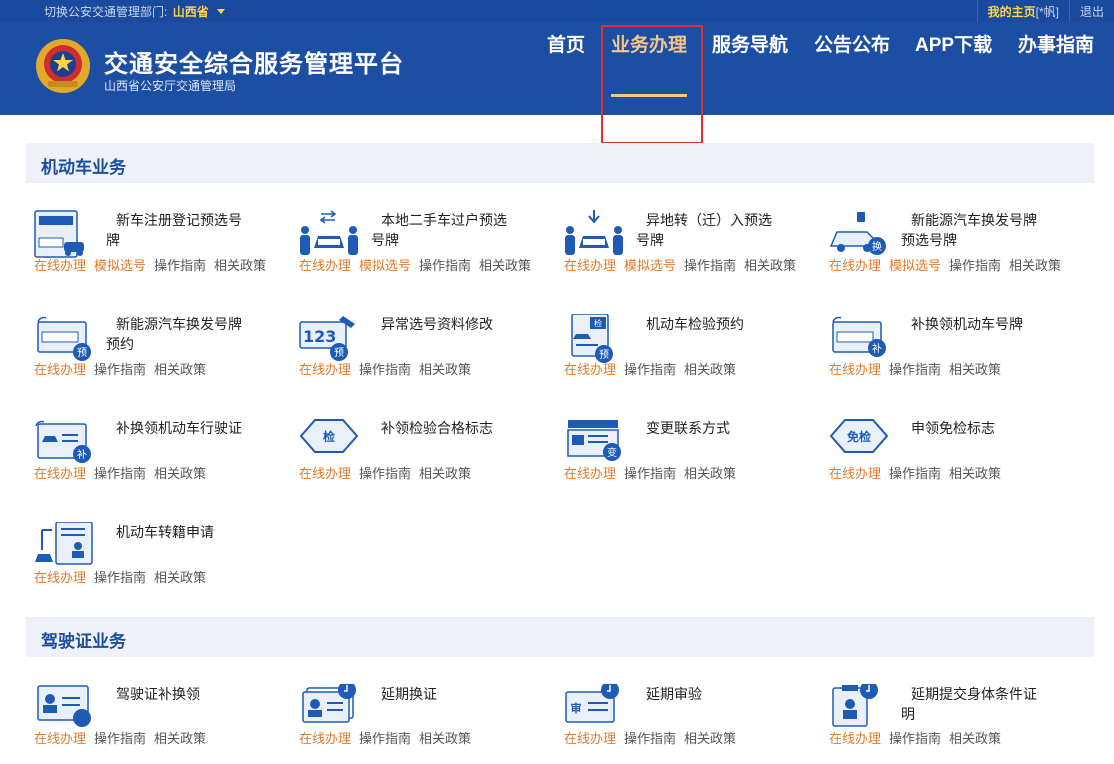 The height and width of the screenshot is (764, 1114). Describe the element at coordinates (329, 339) in the screenshot. I see `number-edit-icon: 123 预` at that location.